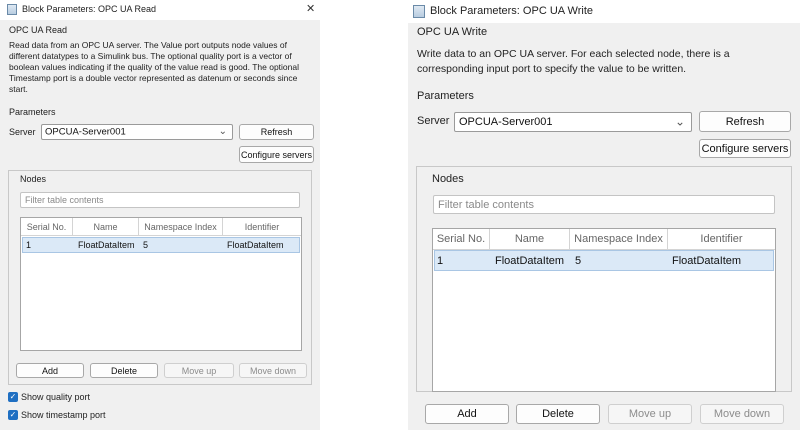  Describe the element at coordinates (310, 9) in the screenshot. I see `close-icon: ✕` at that location.